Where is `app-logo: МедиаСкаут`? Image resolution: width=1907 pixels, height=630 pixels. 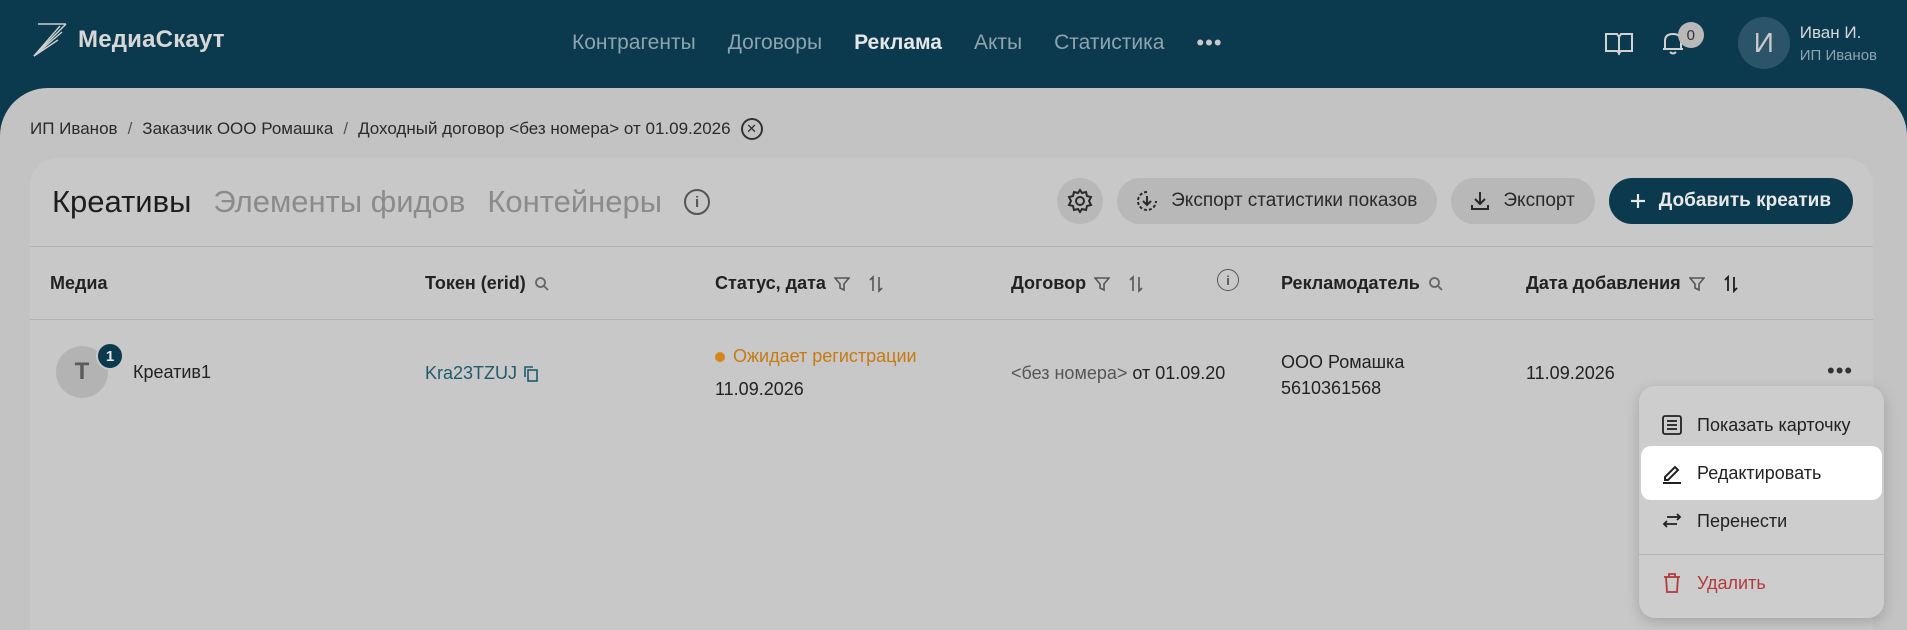
app-logo: МедиаСкаут is located at coordinates (127, 40).